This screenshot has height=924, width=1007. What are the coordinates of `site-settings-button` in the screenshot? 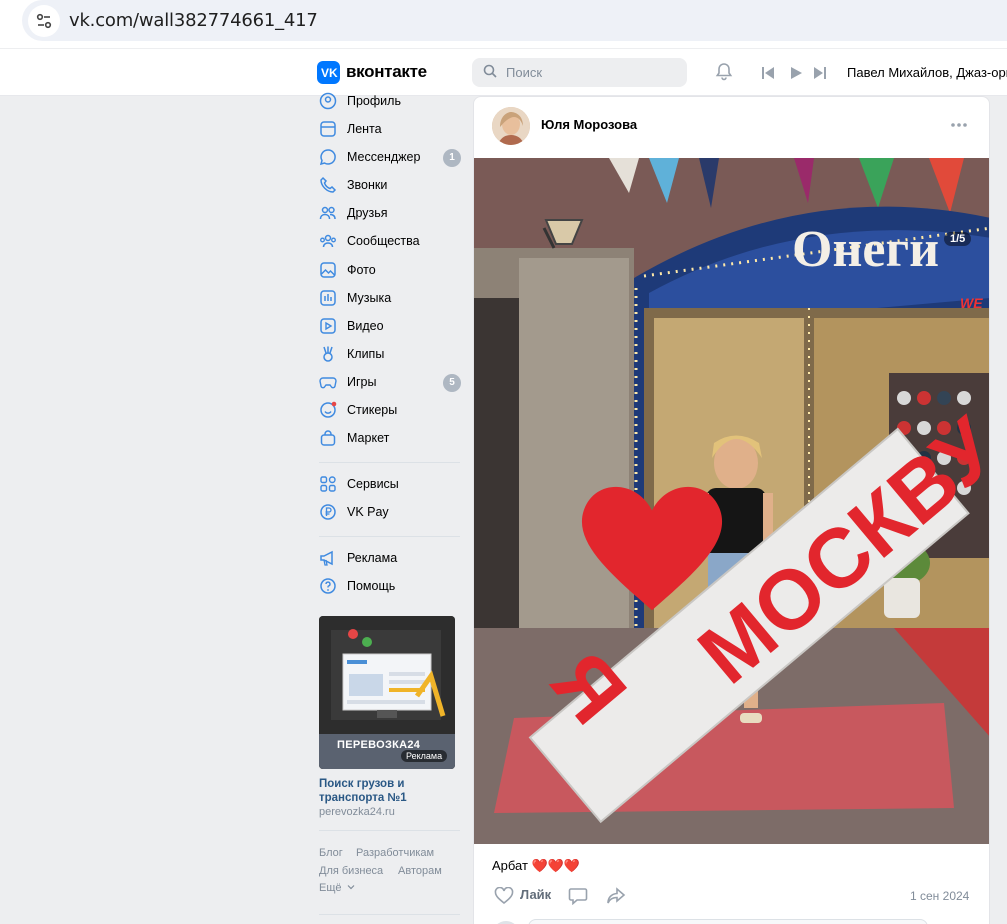 It's located at (44, 21).